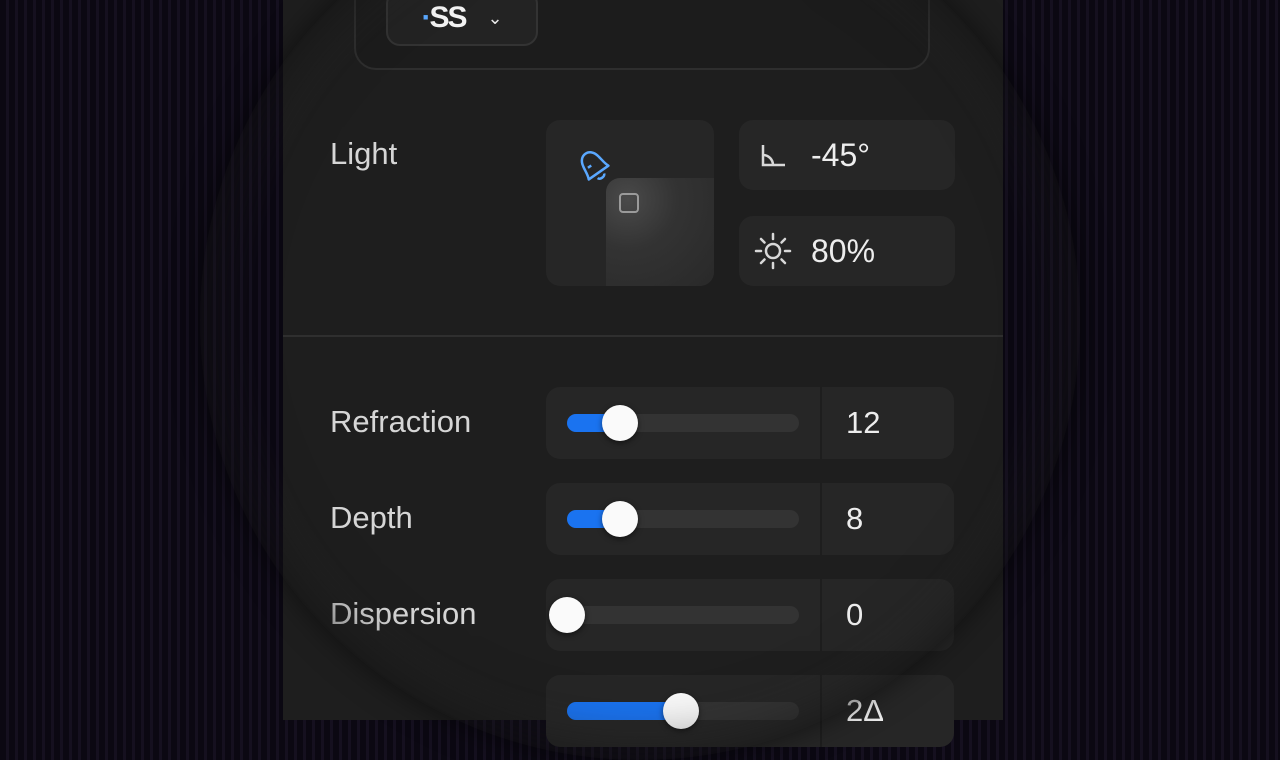 This screenshot has height=760, width=1280. What do you see at coordinates (403, 613) in the screenshot?
I see `dispersion-label: Dispersion` at bounding box center [403, 613].